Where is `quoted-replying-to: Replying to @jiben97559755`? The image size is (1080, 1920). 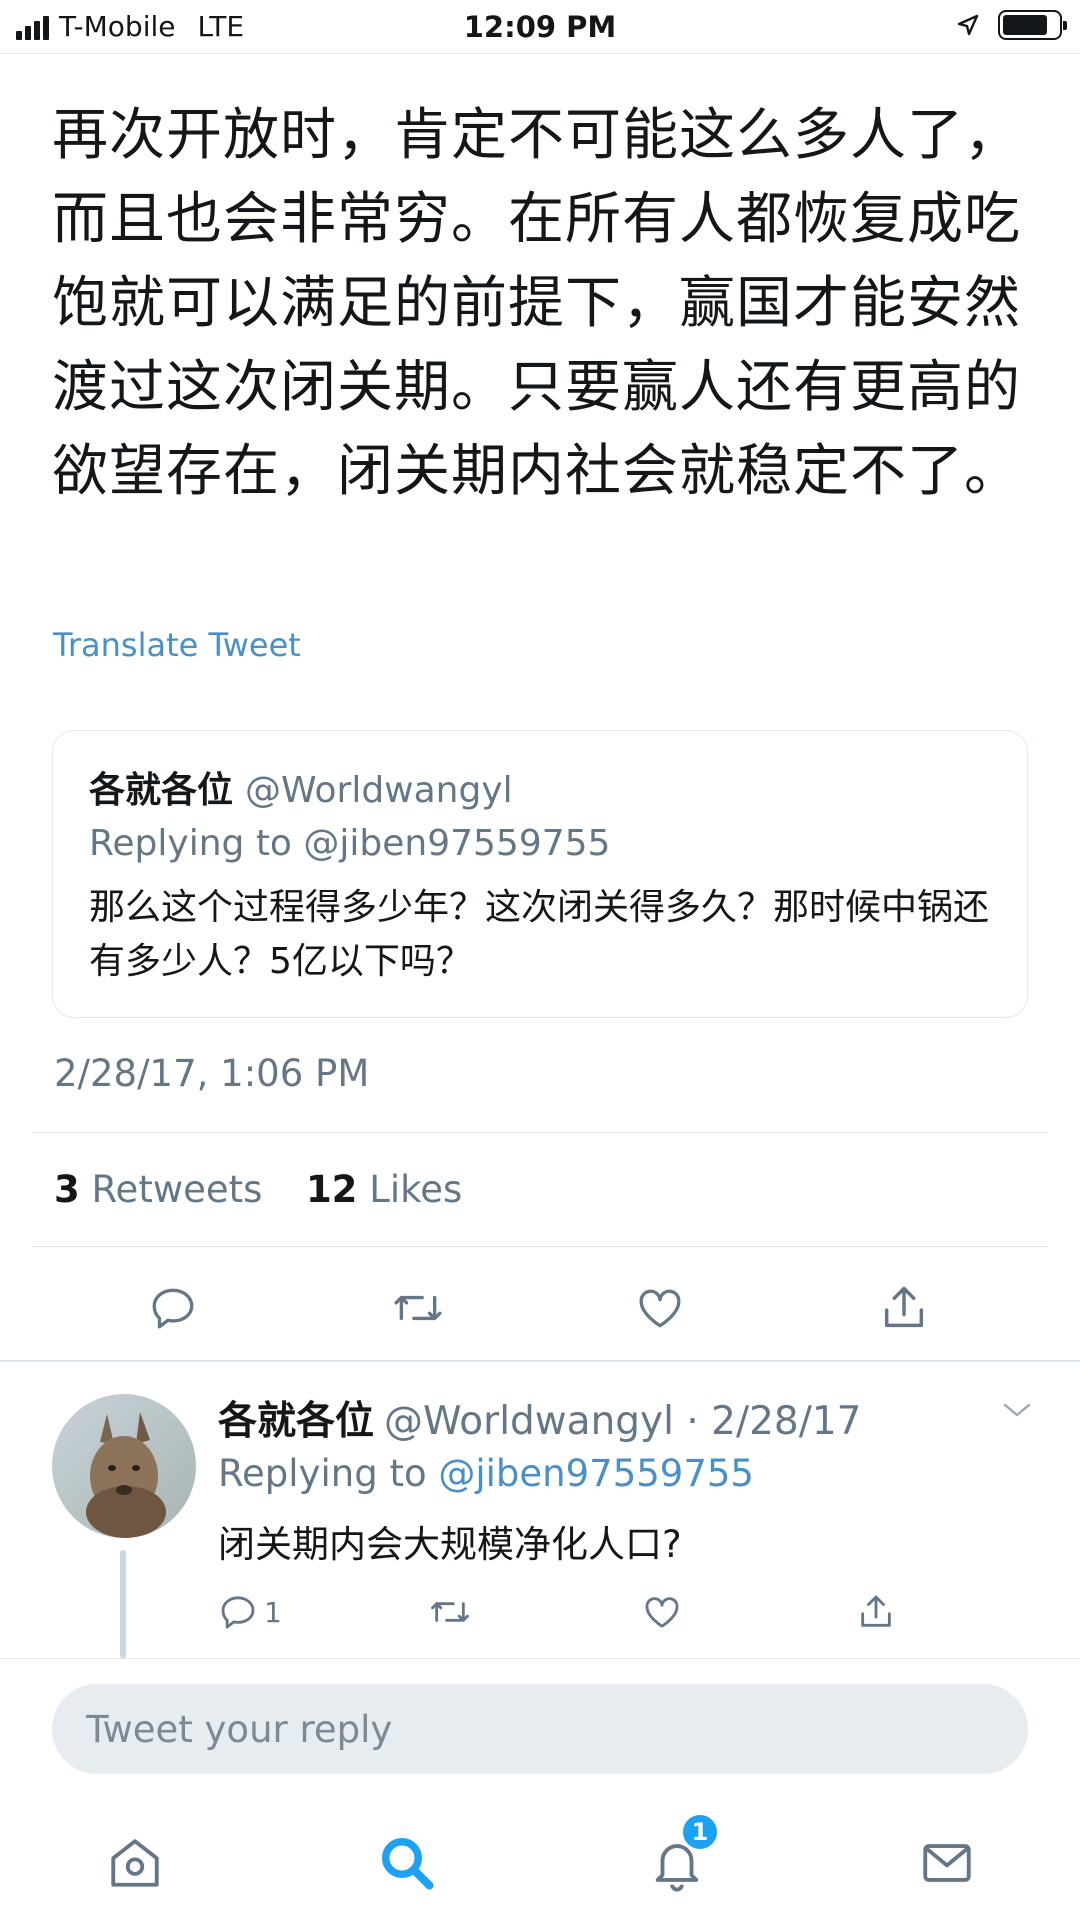 quoted-replying-to: Replying to @jiben97559755 is located at coordinates (350, 843).